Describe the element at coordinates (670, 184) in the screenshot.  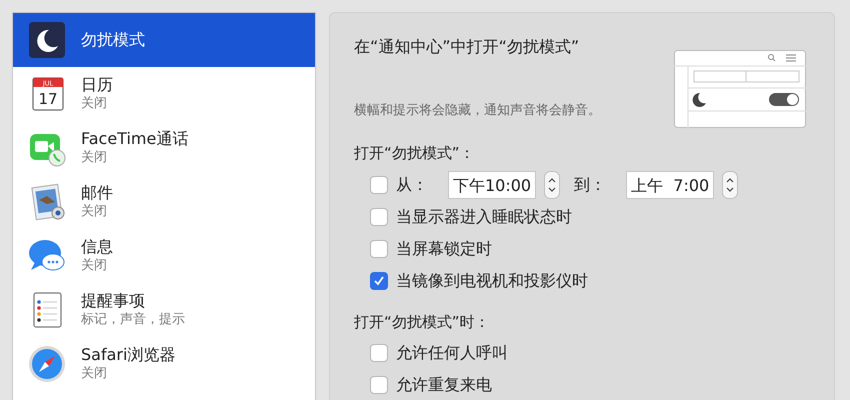
I see `time-field: 上午 7:00` at that location.